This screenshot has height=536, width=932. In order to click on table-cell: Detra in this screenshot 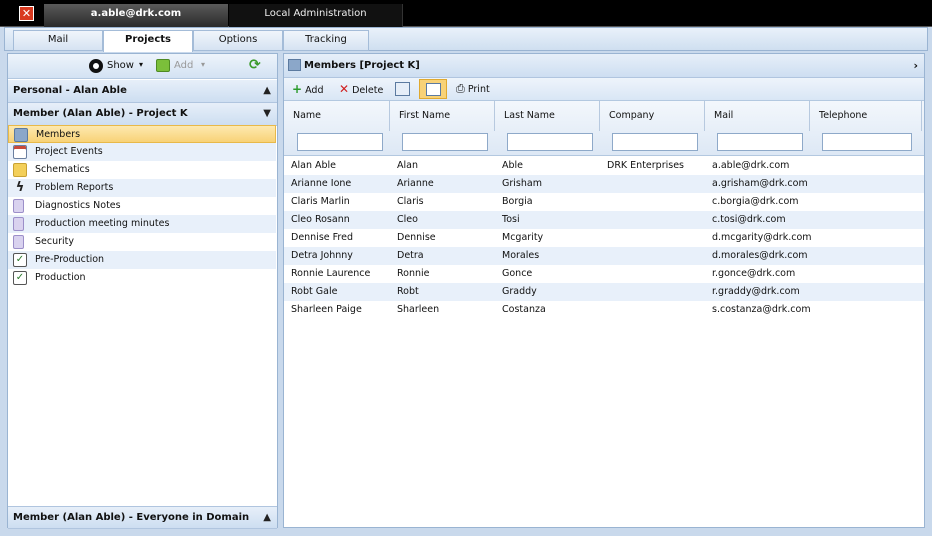, I will do `click(410, 255)`.